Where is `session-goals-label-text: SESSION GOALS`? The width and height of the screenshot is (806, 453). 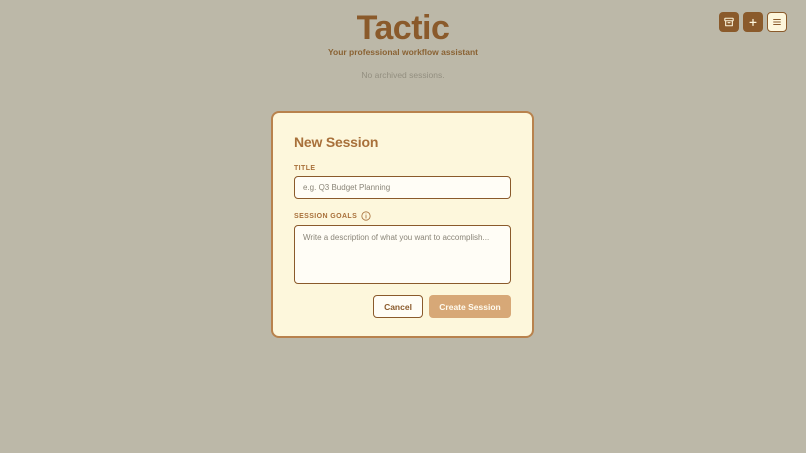
session-goals-label-text: SESSION GOALS is located at coordinates (326, 216).